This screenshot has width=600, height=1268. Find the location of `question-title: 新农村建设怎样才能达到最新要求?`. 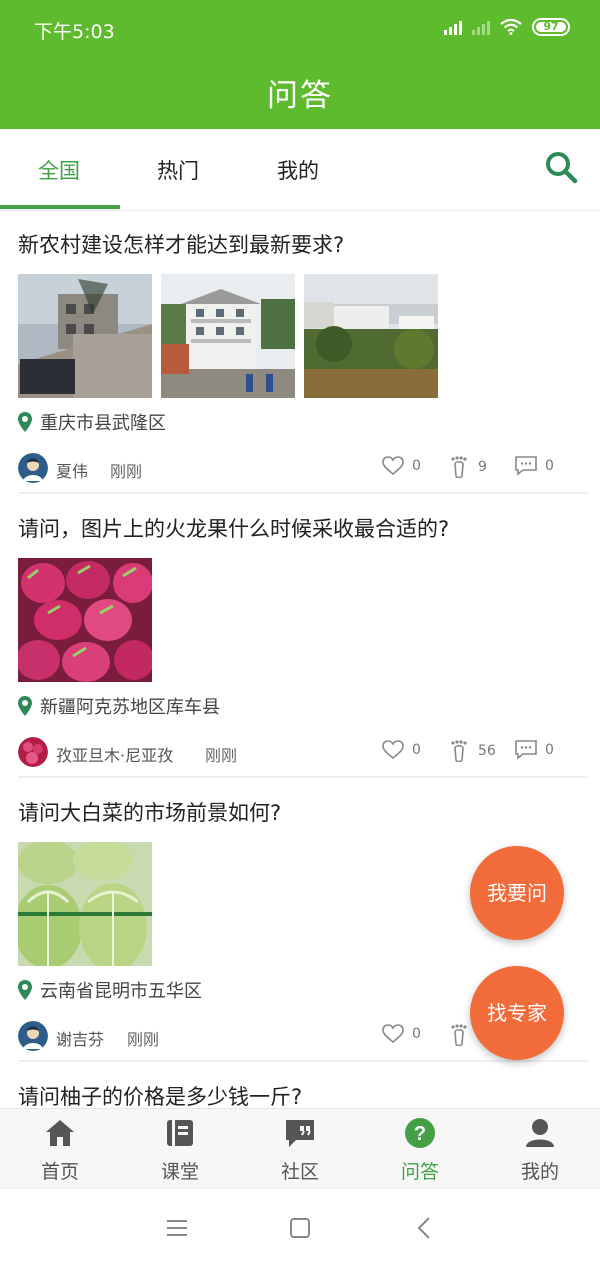

question-title: 新农村建设怎样才能达到最新要求? is located at coordinates (181, 244).